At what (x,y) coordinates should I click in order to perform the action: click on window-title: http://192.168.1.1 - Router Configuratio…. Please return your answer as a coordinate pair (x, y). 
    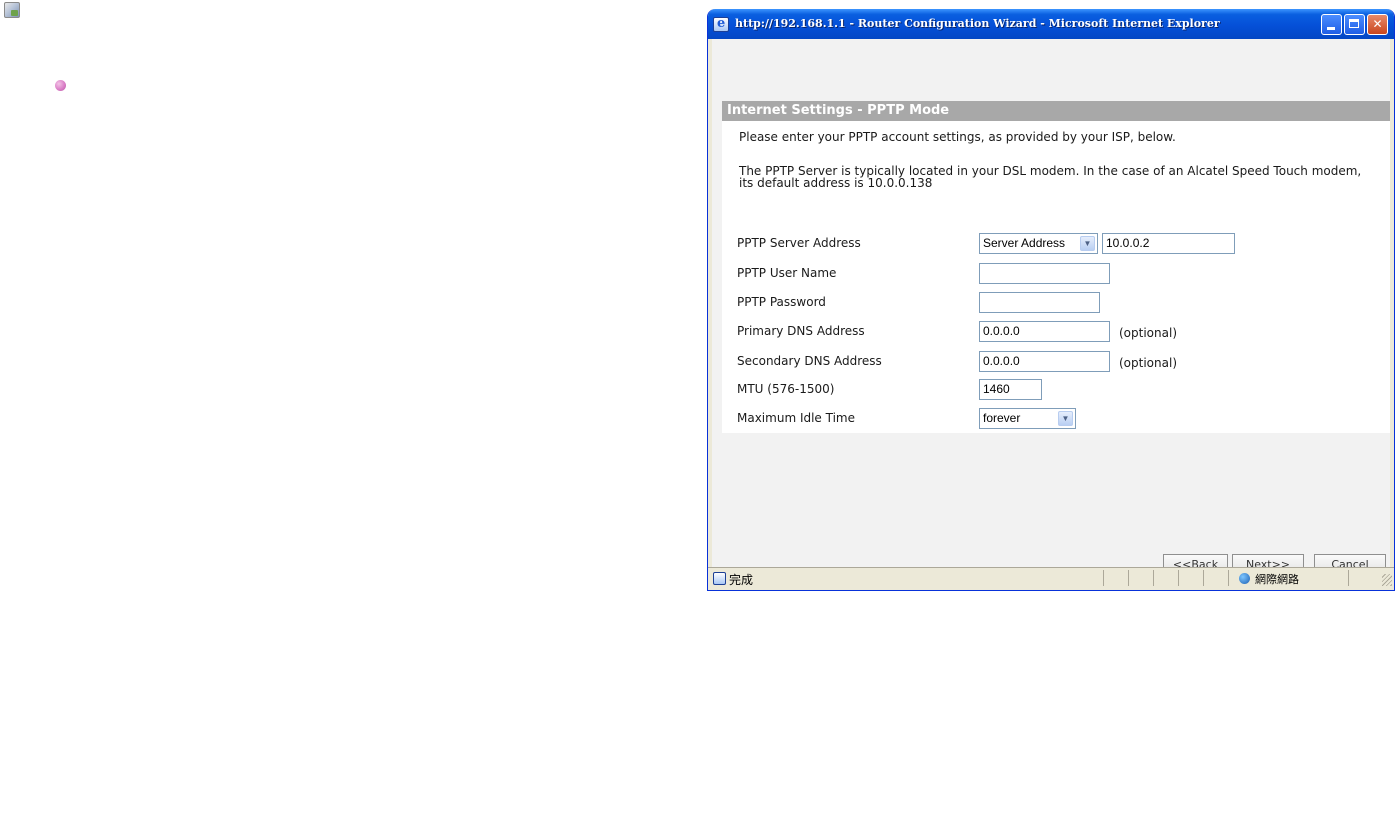
    Looking at the image, I should click on (977, 23).